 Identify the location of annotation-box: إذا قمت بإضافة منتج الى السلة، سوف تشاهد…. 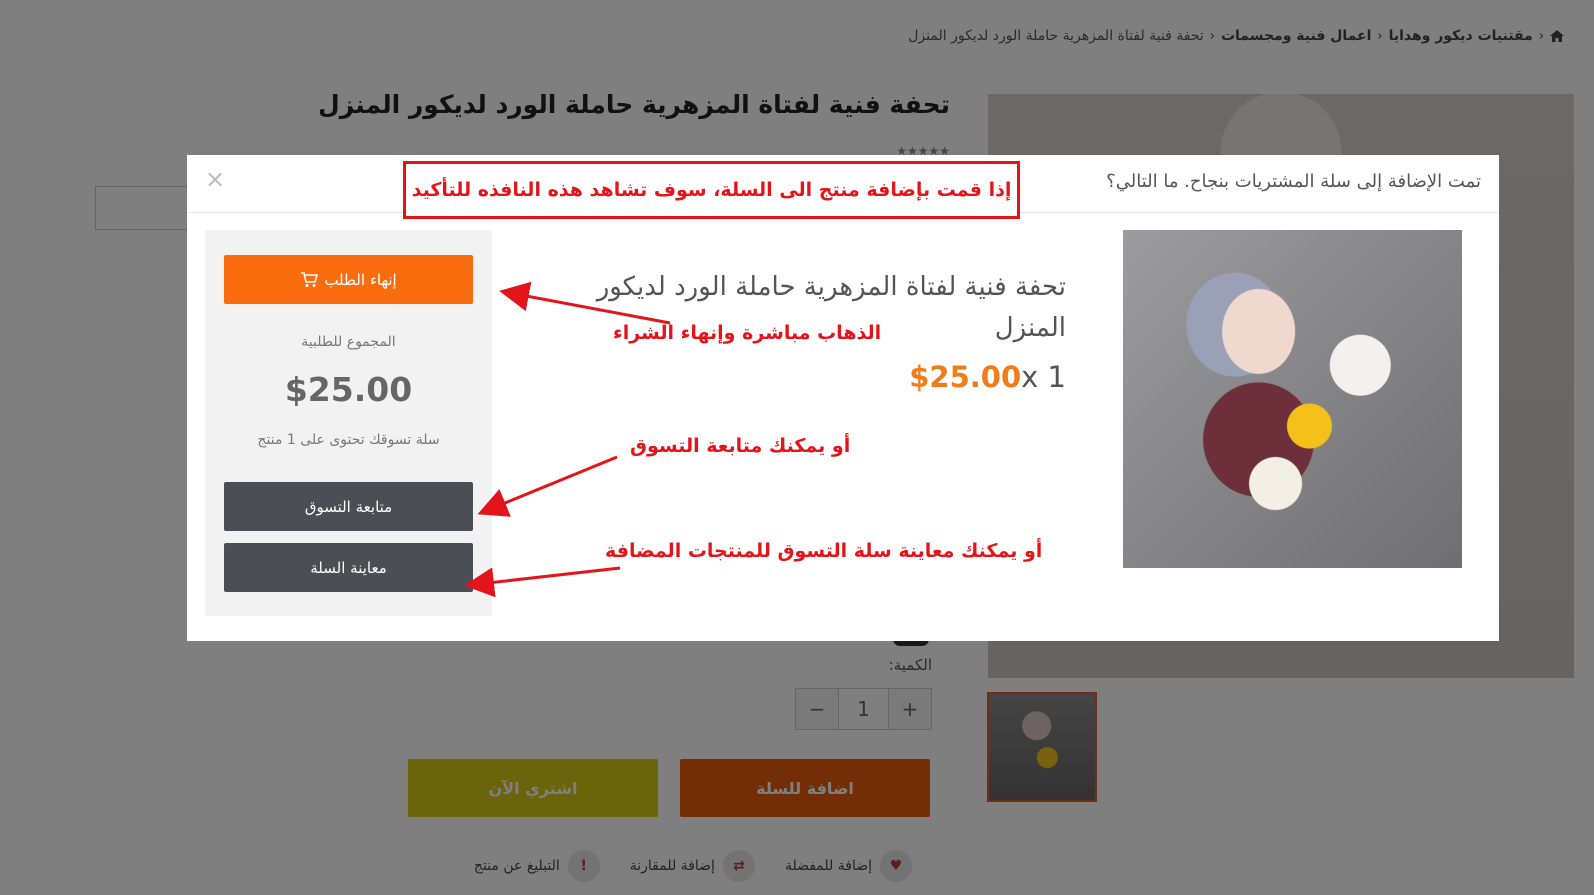
(711, 190).